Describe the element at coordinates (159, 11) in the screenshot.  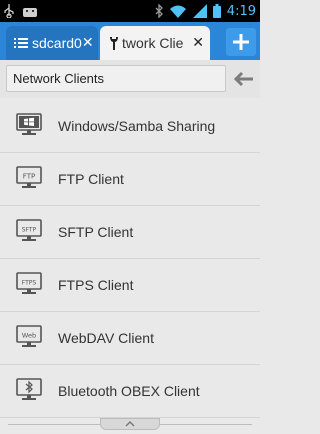
I see `bluetooth-icon` at that location.